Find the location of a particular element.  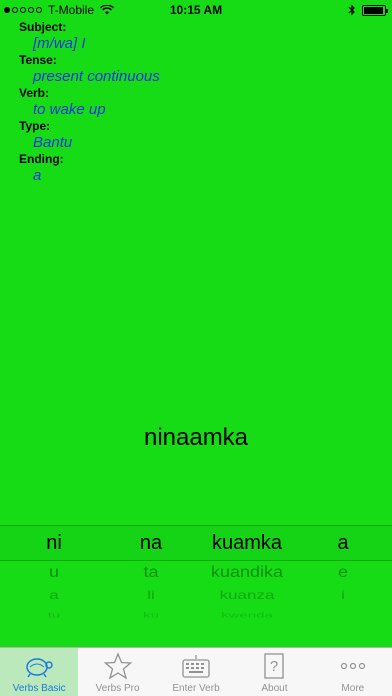

ending-label: Ending: is located at coordinates (41, 159).